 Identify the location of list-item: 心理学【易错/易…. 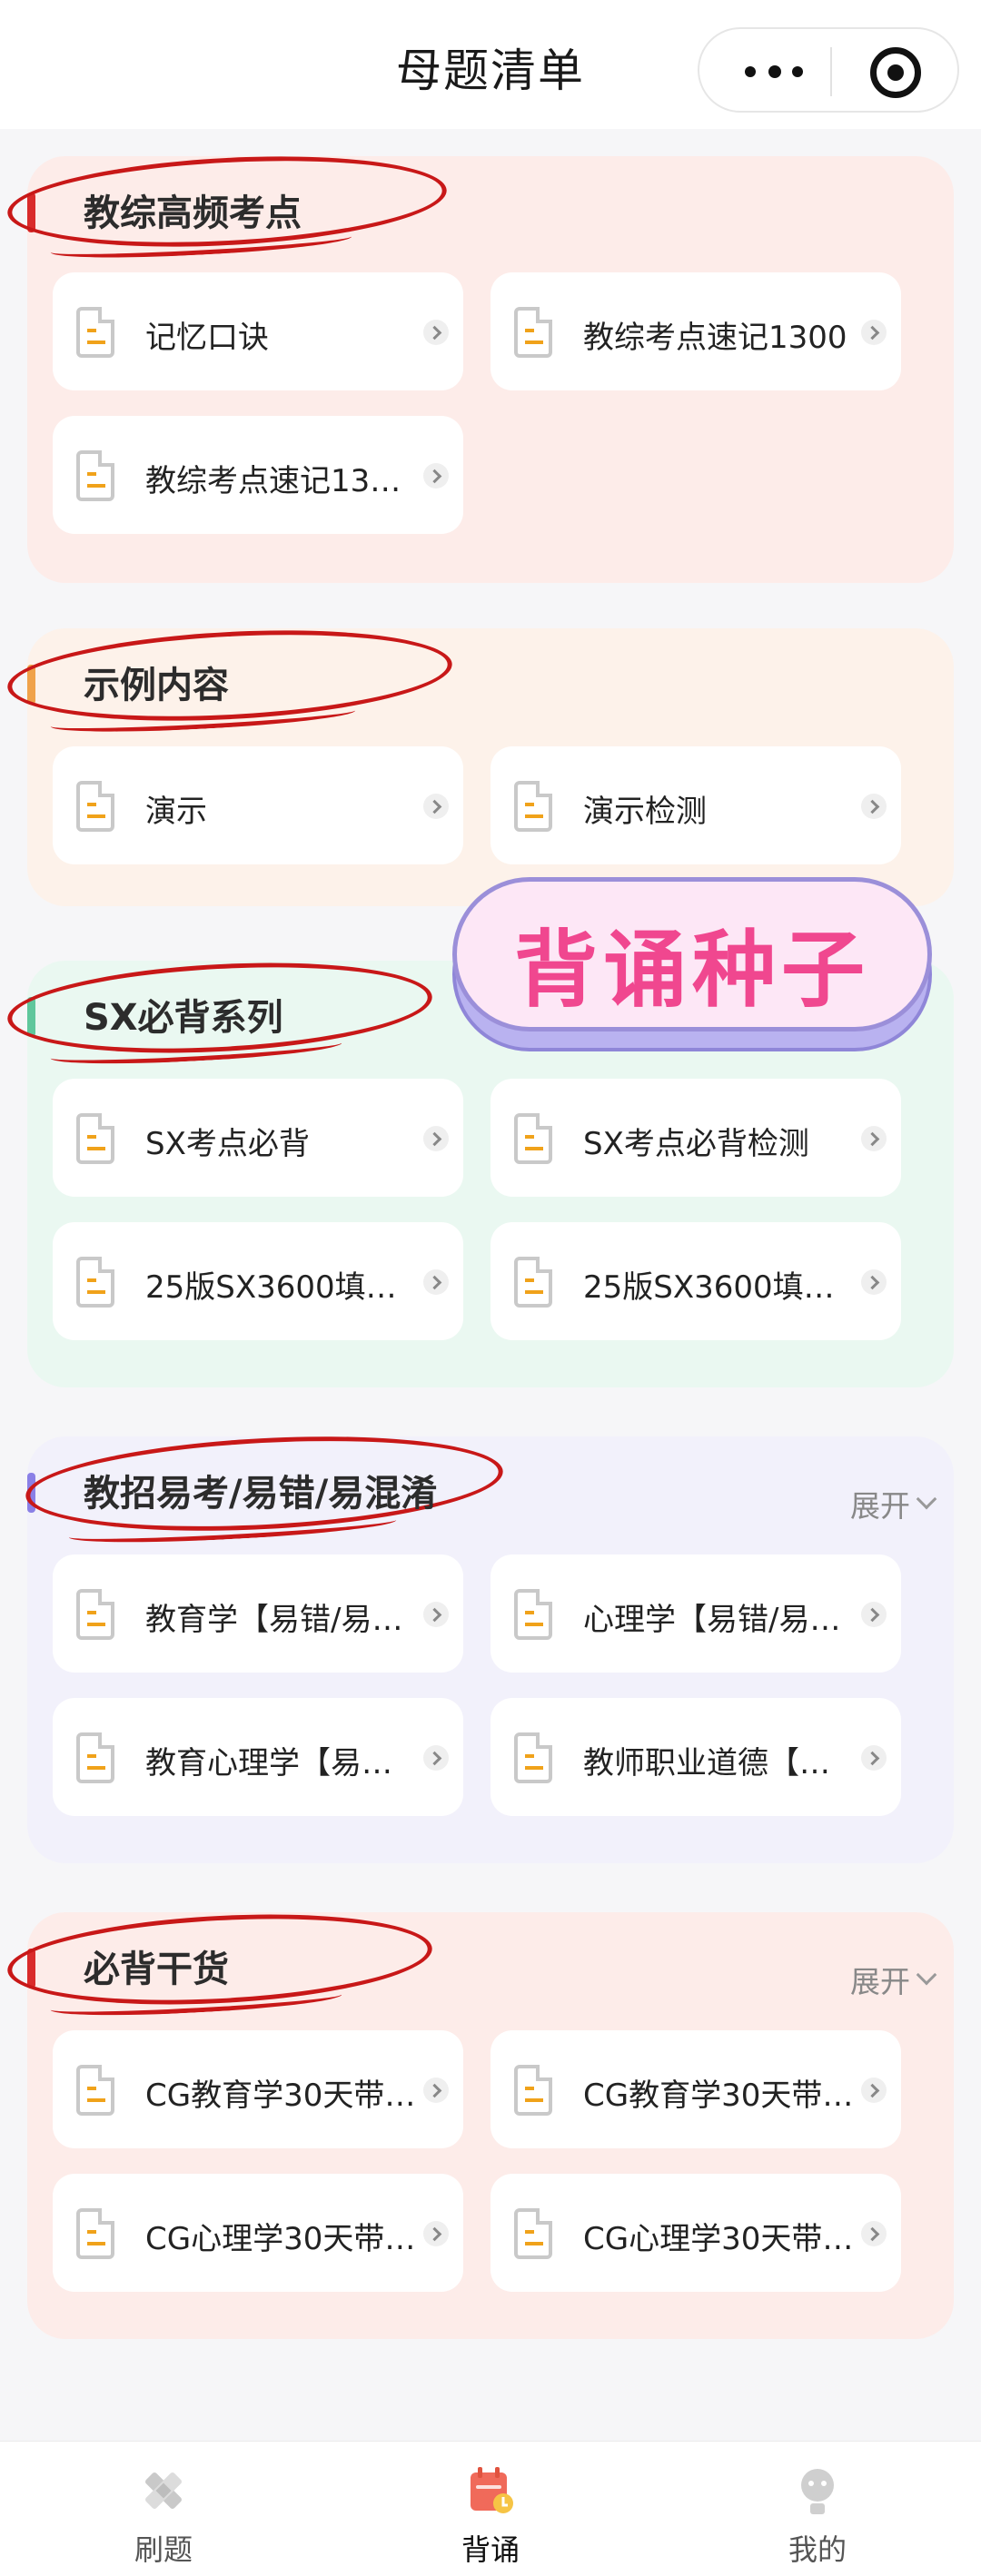
(695, 1613).